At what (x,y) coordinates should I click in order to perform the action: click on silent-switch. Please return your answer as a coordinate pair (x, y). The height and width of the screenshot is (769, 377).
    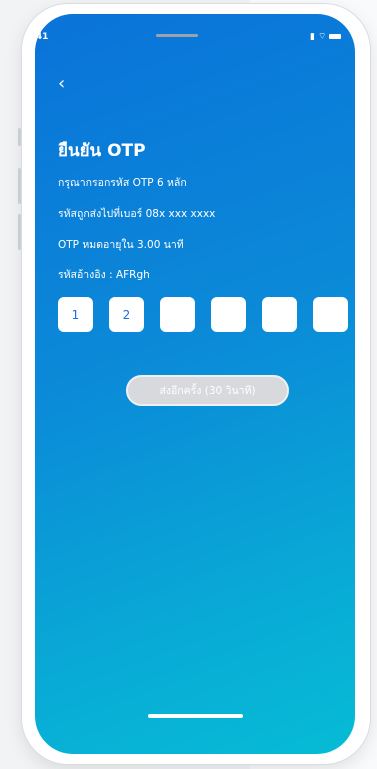
    Looking at the image, I should click on (19, 137).